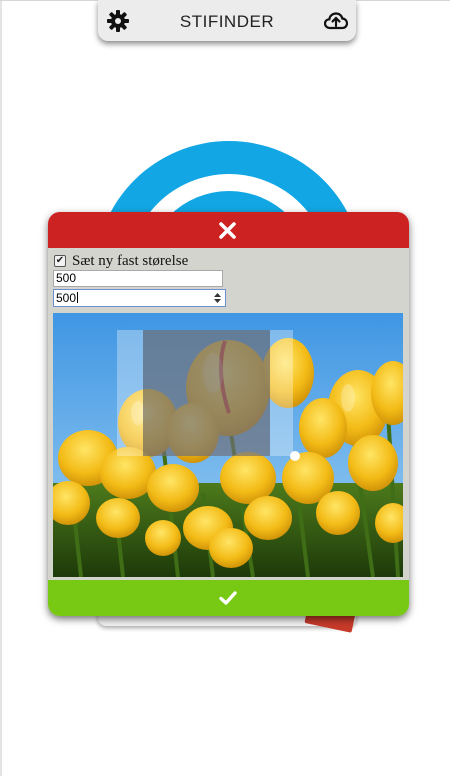 The width and height of the screenshot is (450, 776). What do you see at coordinates (78, 297) in the screenshot?
I see `text-cursor` at bounding box center [78, 297].